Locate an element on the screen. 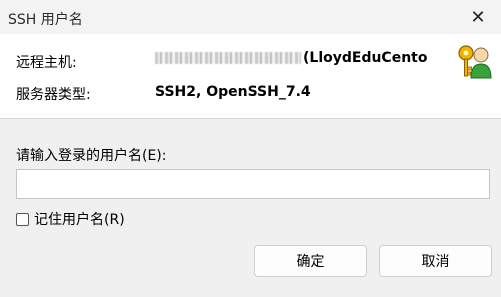 The width and height of the screenshot is (501, 297). server-type-value: SSH2, OpenSSH_7.4 is located at coordinates (233, 92).